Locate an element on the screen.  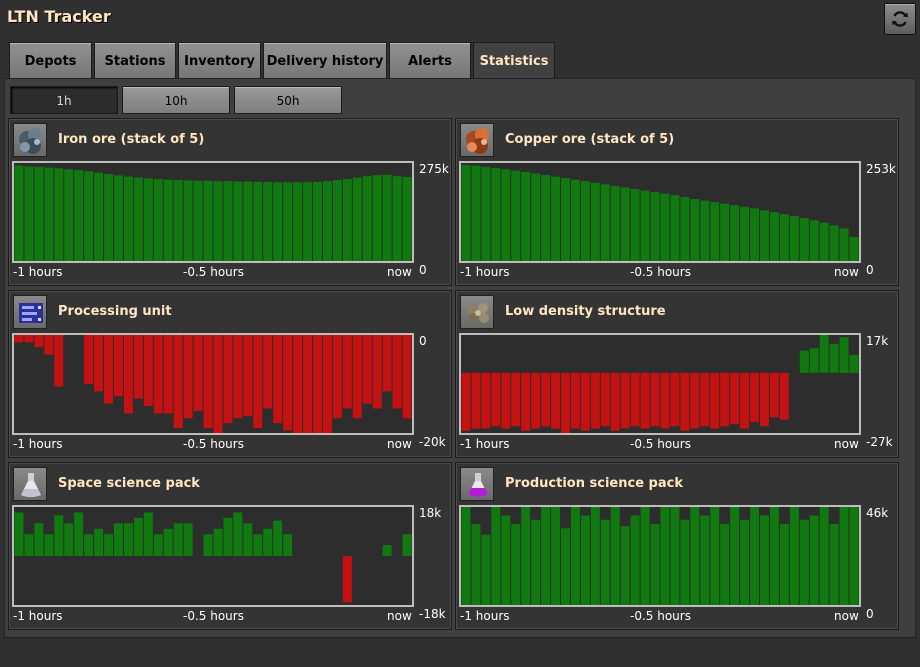
x-axis-label: -0.5 hours is located at coordinates (660, 272).